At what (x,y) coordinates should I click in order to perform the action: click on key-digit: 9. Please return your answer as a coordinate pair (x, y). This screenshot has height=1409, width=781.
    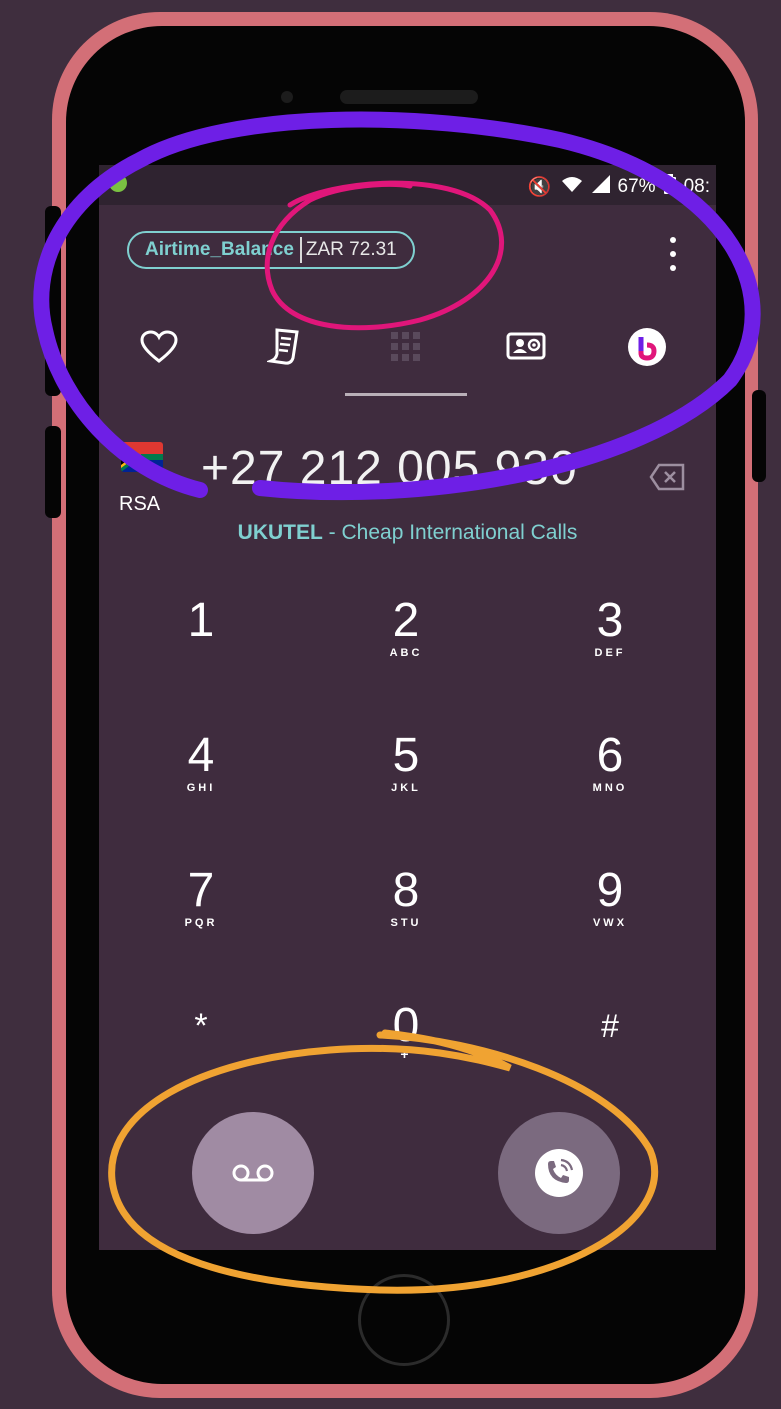
    Looking at the image, I should click on (610, 890).